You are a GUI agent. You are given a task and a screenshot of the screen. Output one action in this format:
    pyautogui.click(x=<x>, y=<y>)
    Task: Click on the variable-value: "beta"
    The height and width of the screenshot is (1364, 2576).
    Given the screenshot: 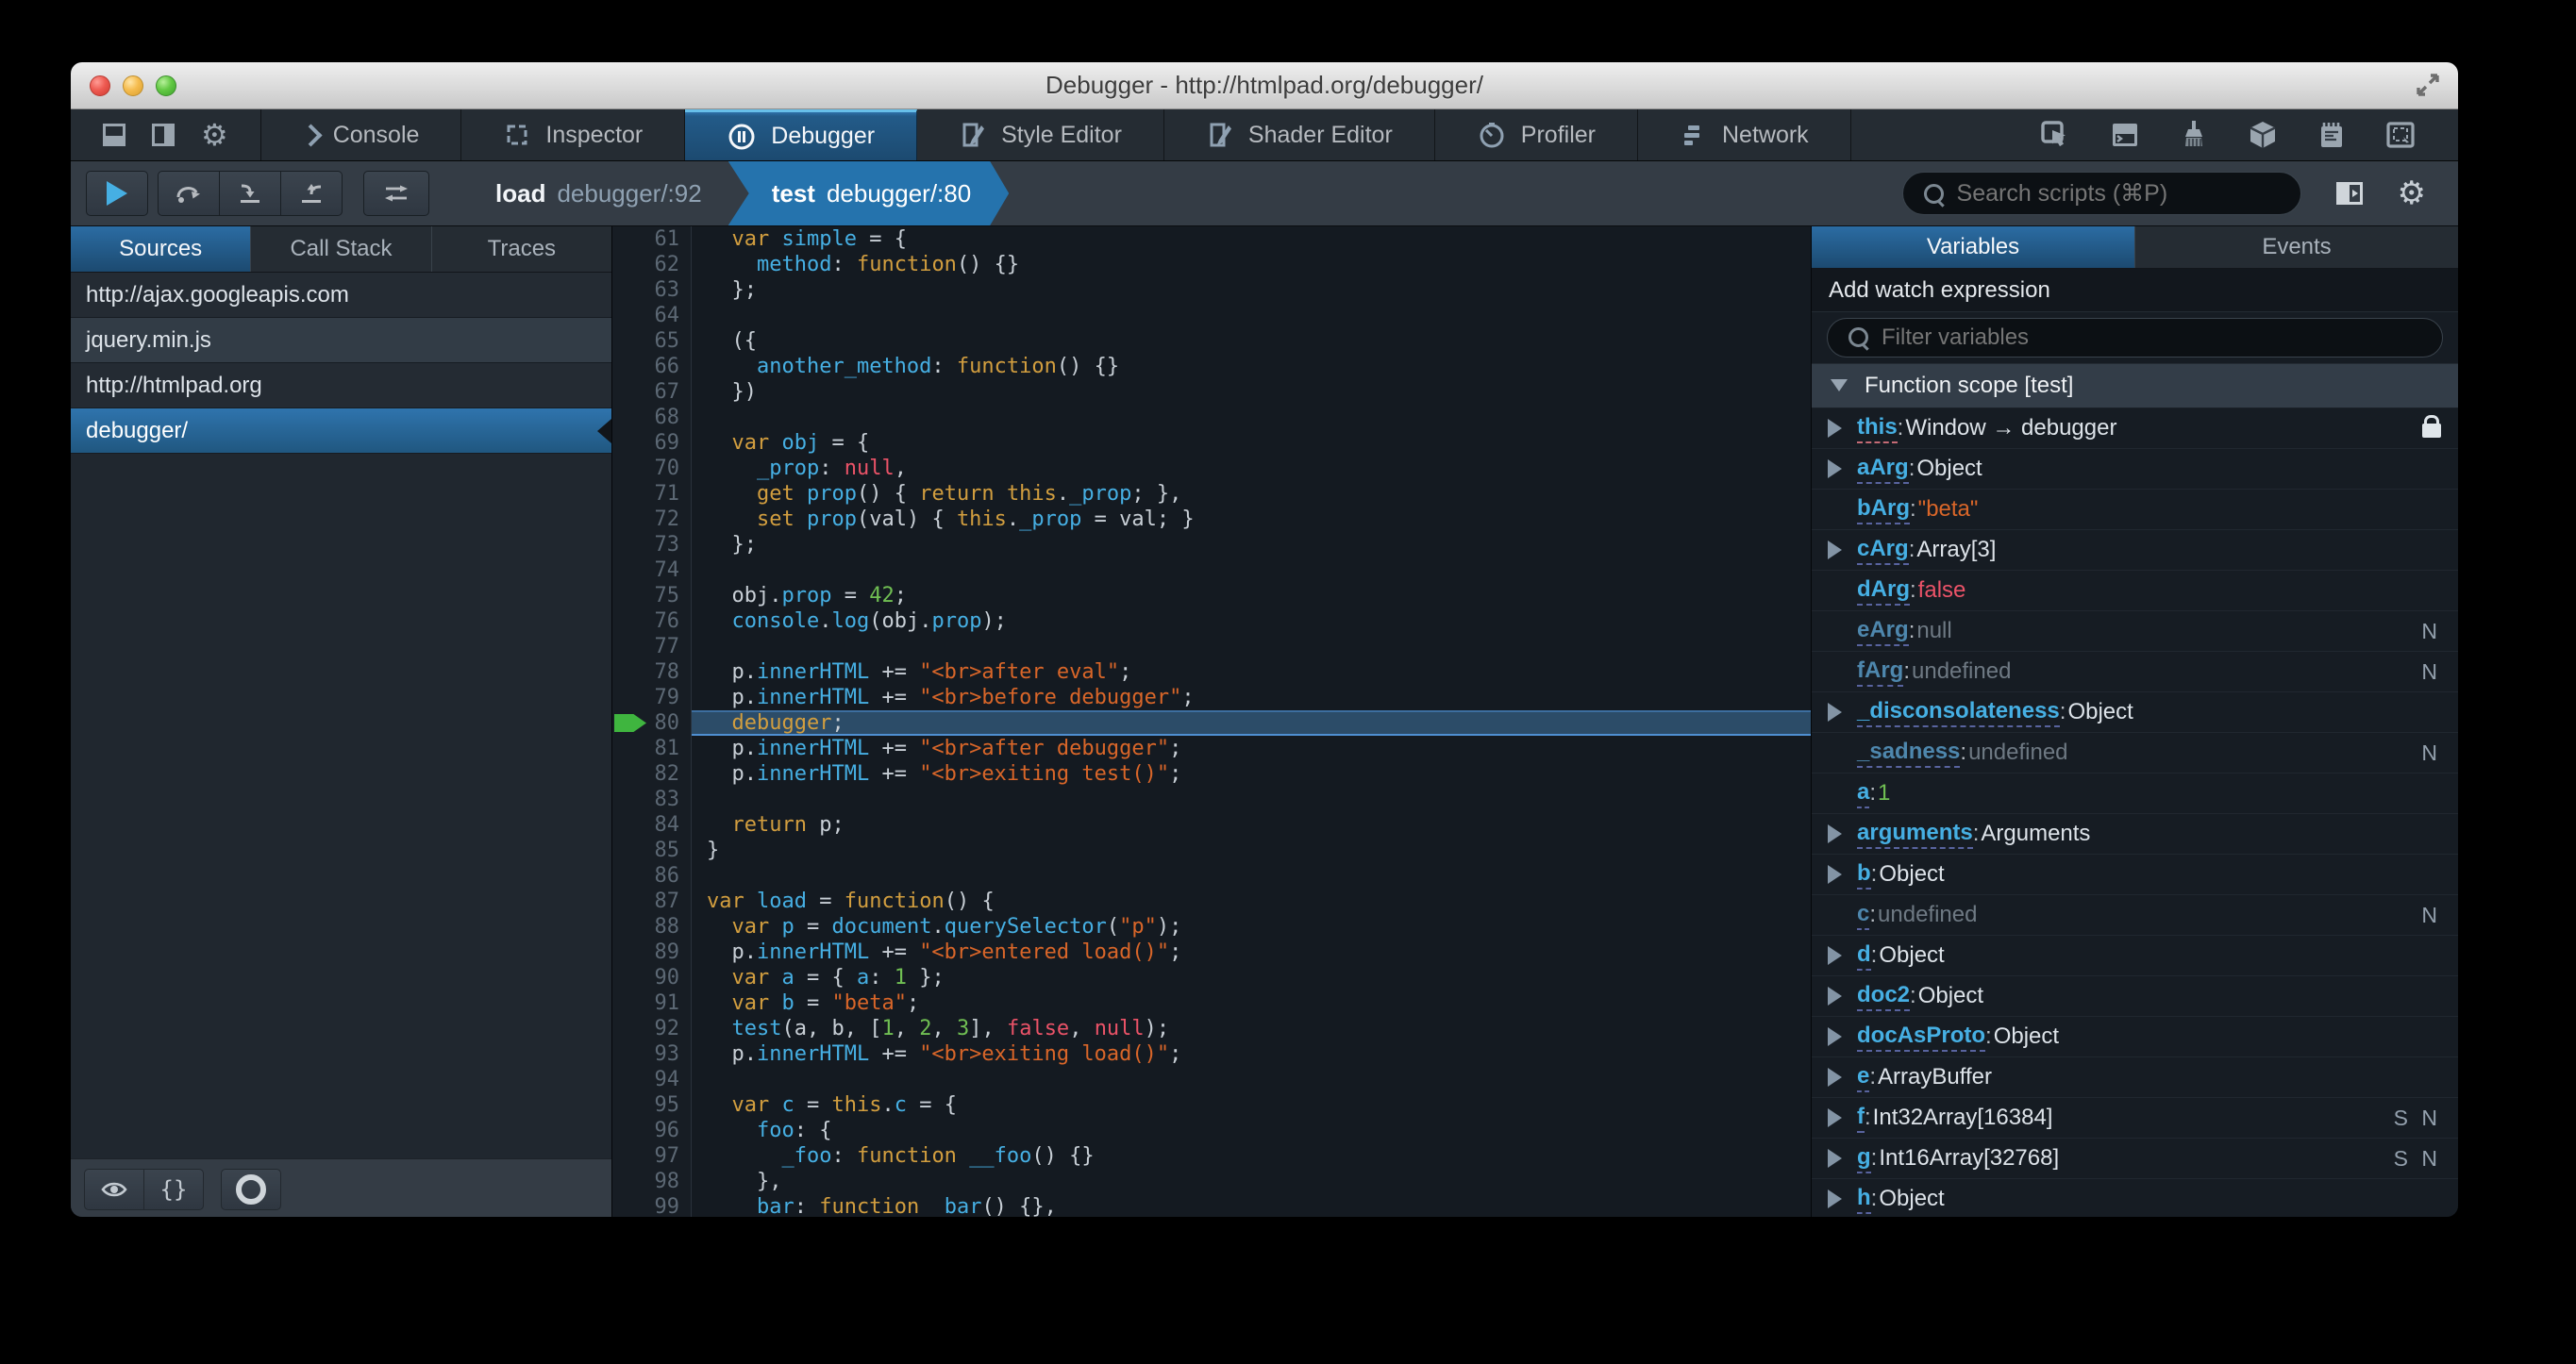 What is the action you would take?
    pyautogui.click(x=1948, y=509)
    